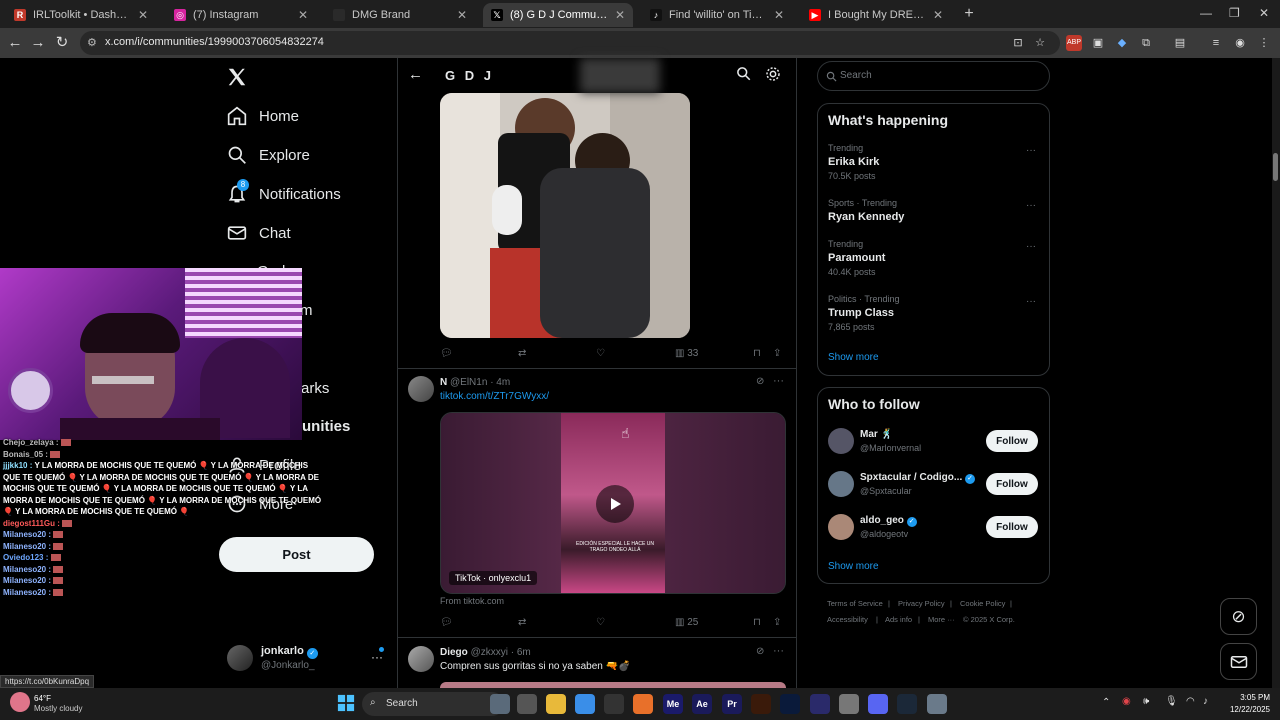 The width and height of the screenshot is (1280, 720). Describe the element at coordinates (941, 619) in the screenshot. I see `footer-more: More ···` at that location.